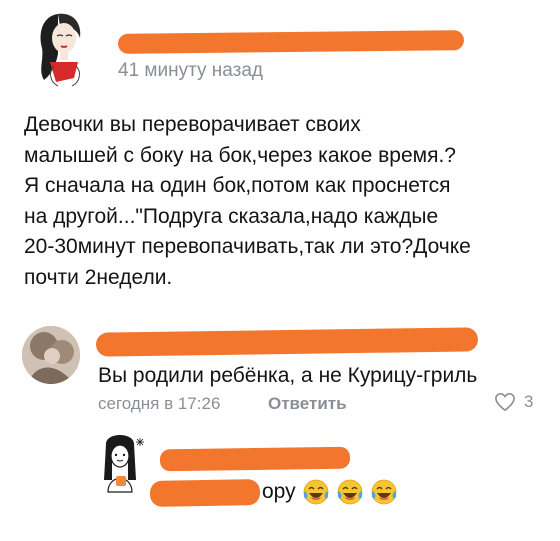 This screenshot has width=560, height=541. I want to click on emoji-row, so click(350, 492).